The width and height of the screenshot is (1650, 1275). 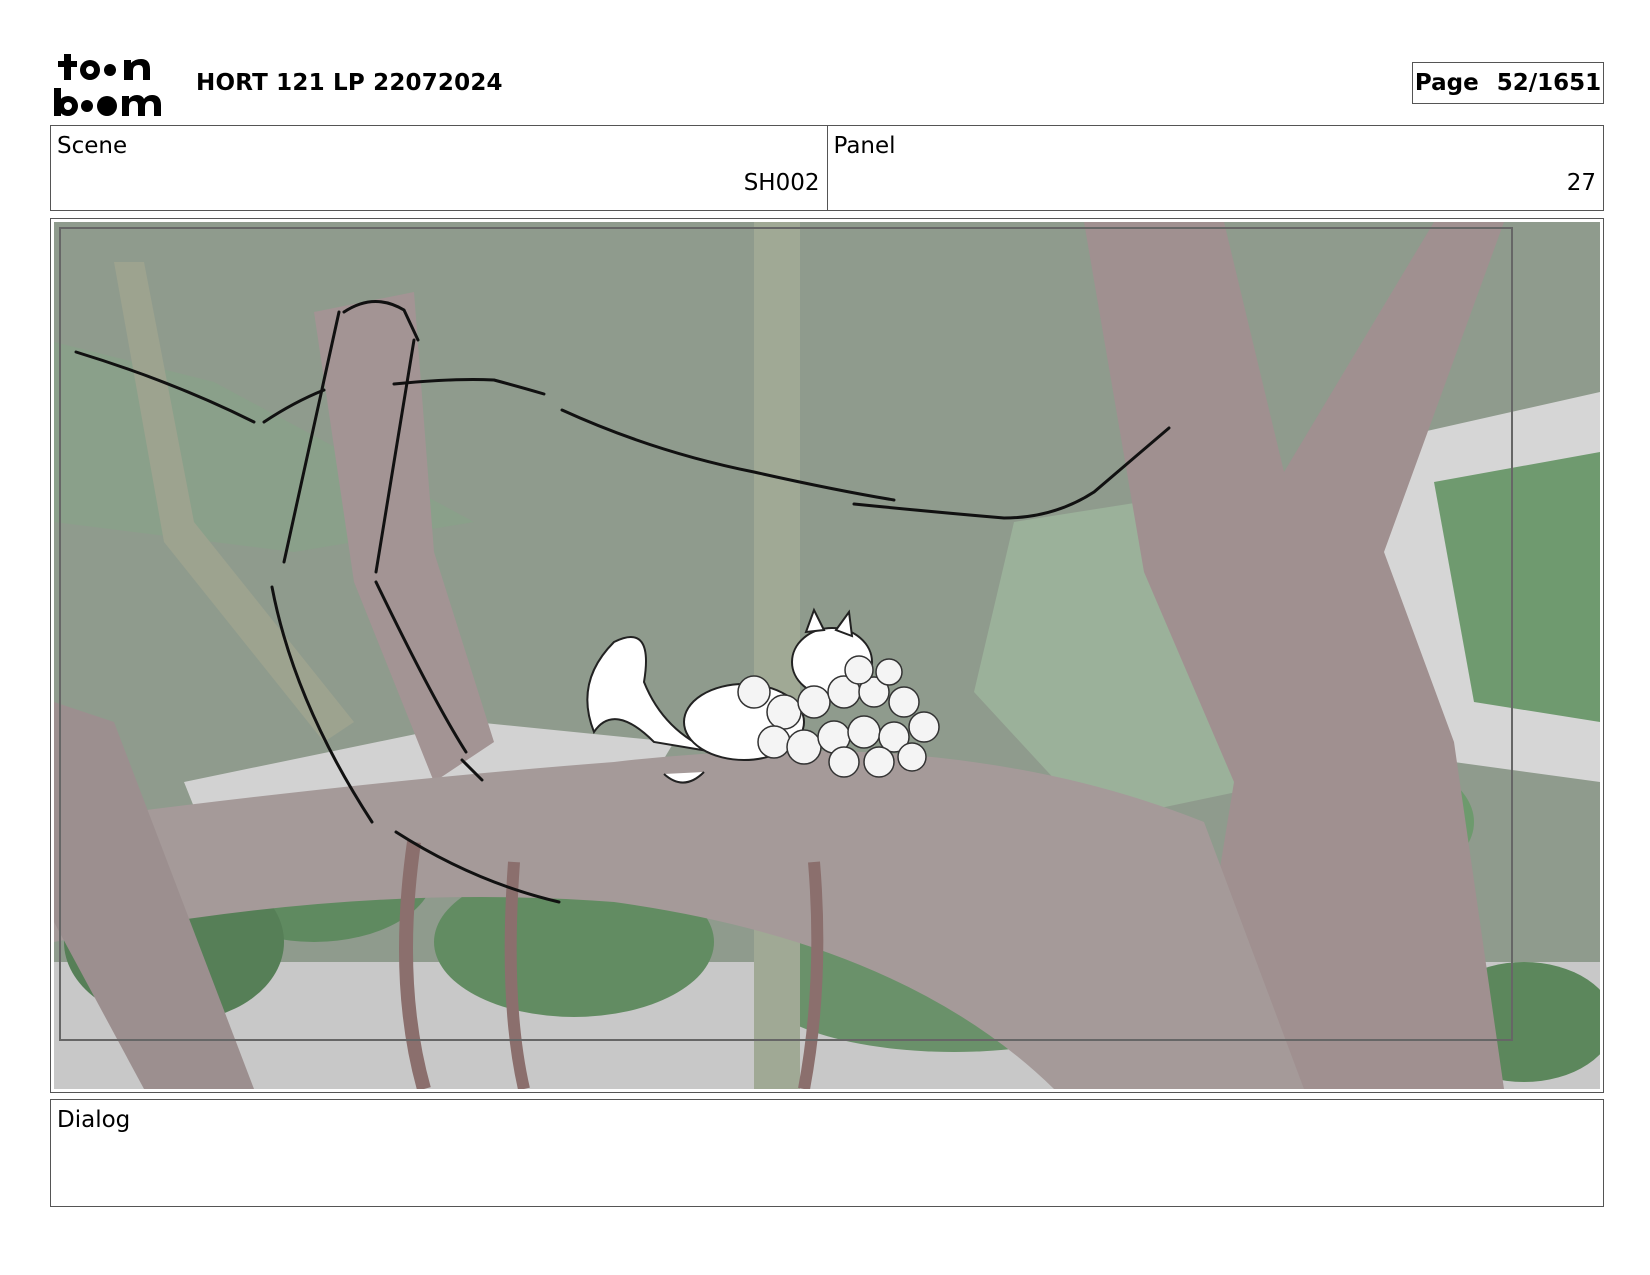 What do you see at coordinates (349, 83) in the screenshot?
I see `document-title: HORT 121 LP 22072024` at bounding box center [349, 83].